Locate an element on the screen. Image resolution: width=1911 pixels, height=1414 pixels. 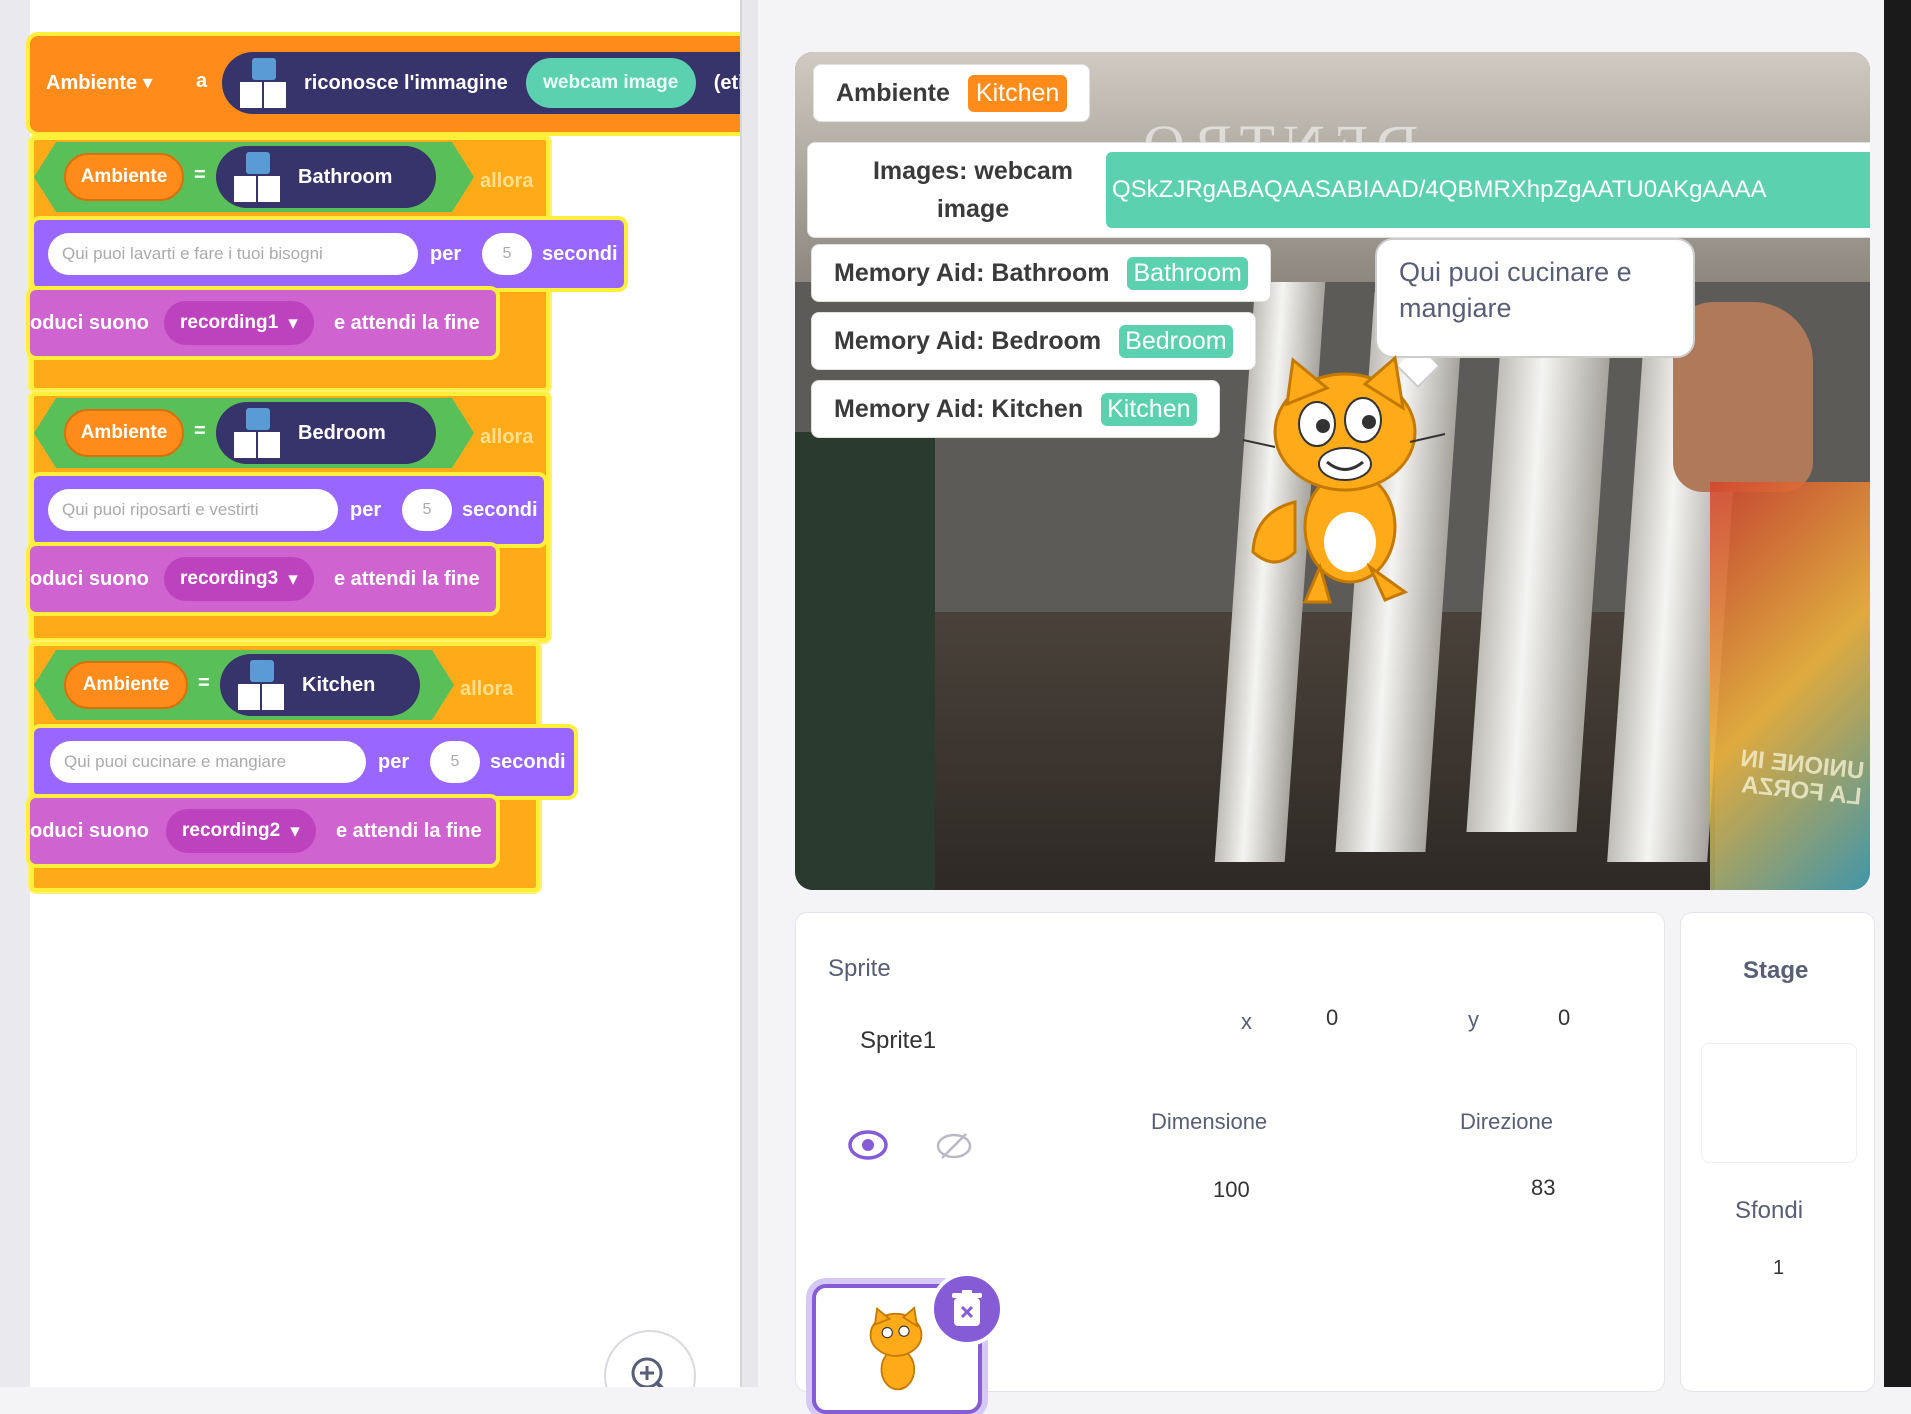
backdrops-count: 1 is located at coordinates (1779, 1268).